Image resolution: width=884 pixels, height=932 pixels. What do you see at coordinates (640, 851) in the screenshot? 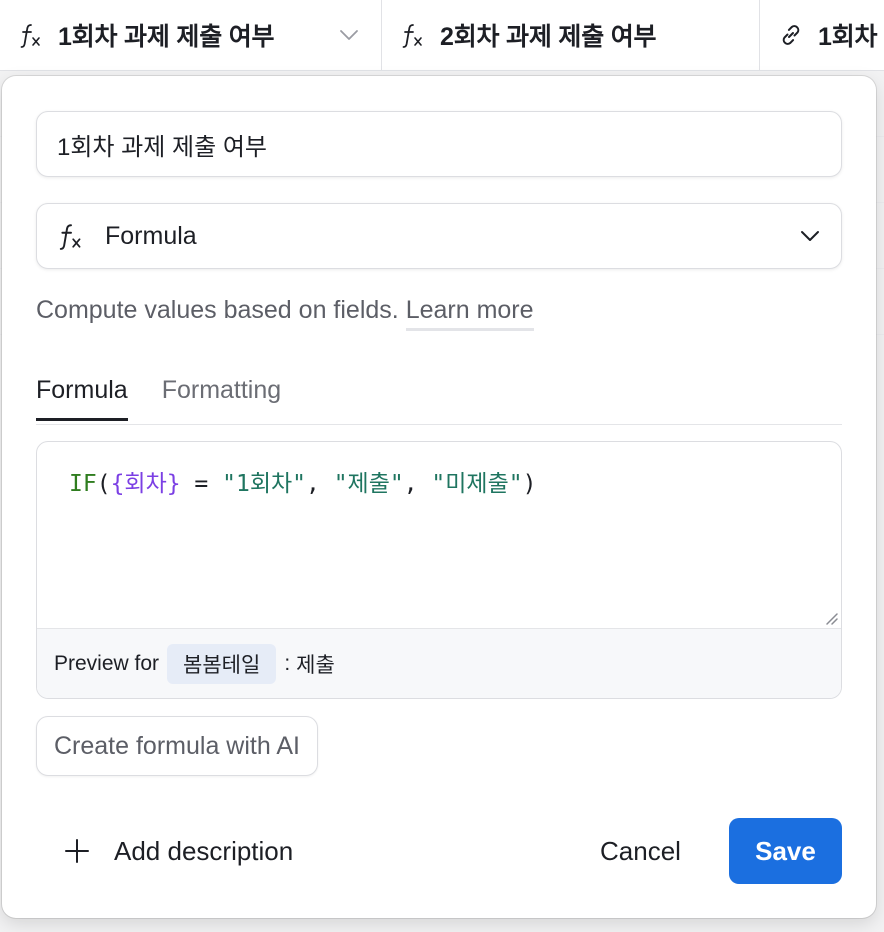
I see `cancel-button: Cancel` at bounding box center [640, 851].